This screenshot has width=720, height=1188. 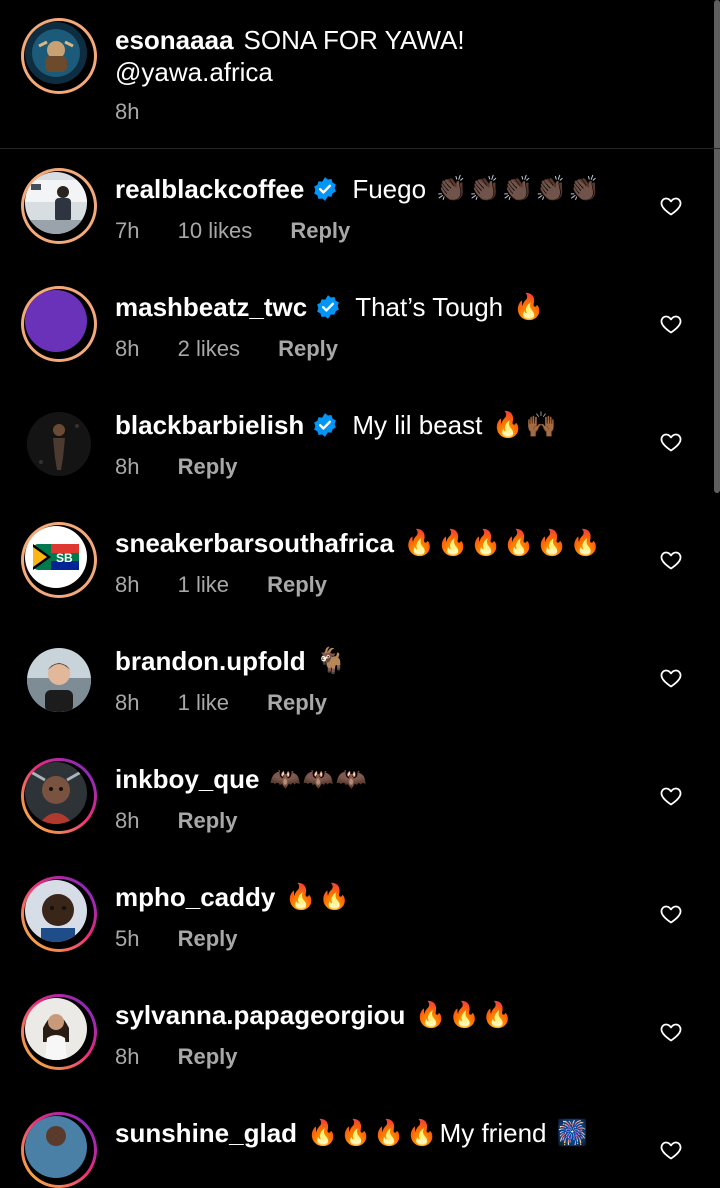 I want to click on comment-text: Fuego, so click(x=389, y=189).